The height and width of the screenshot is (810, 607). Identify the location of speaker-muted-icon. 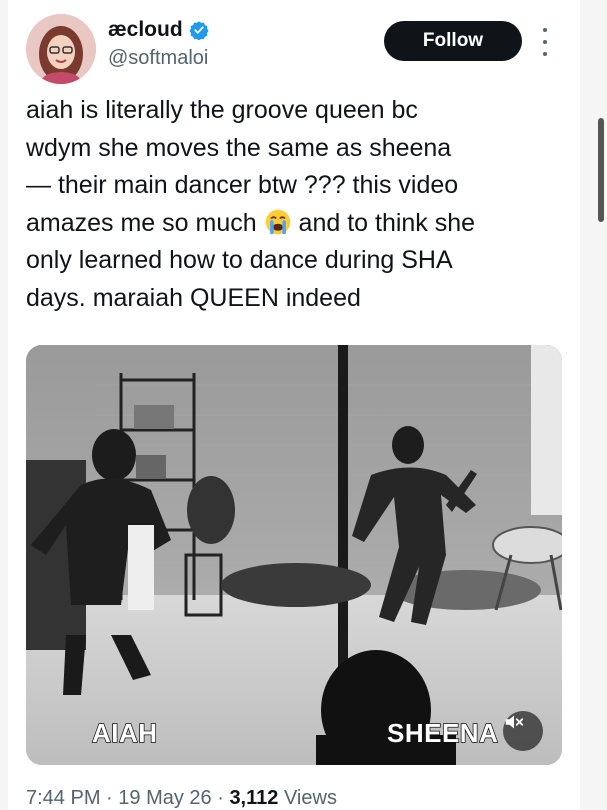
(514, 722).